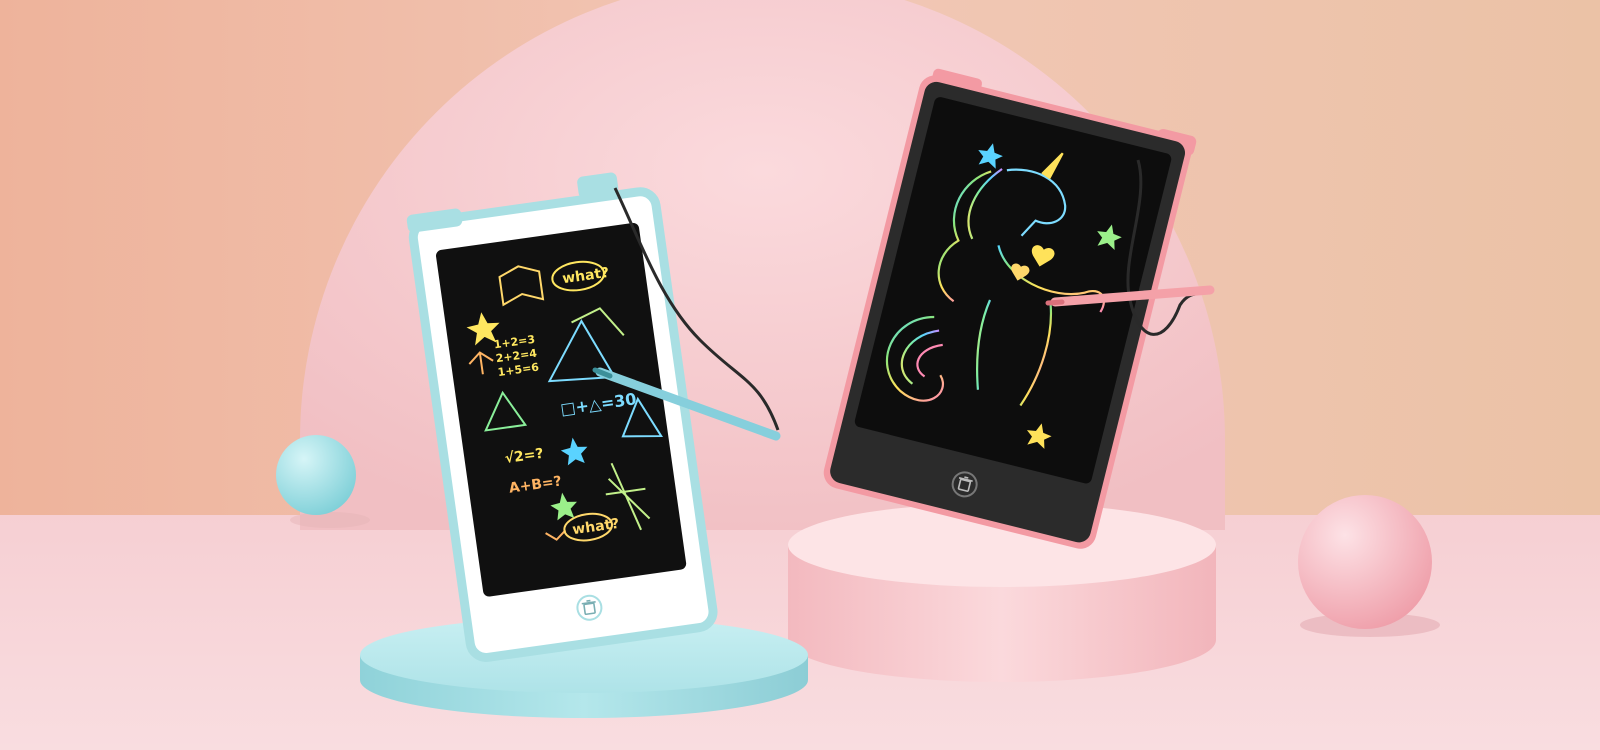 The width and height of the screenshot is (1600, 750). I want to click on pink-ball, so click(1365, 562).